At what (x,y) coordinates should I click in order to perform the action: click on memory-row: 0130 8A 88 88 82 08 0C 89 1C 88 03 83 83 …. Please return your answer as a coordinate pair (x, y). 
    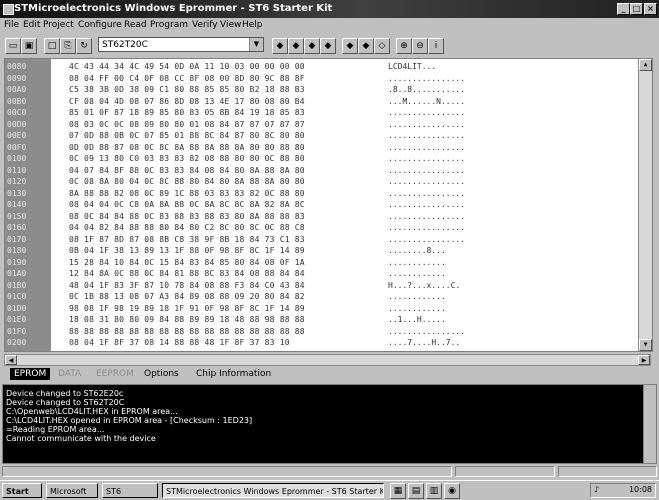
    Looking at the image, I should click on (320, 193).